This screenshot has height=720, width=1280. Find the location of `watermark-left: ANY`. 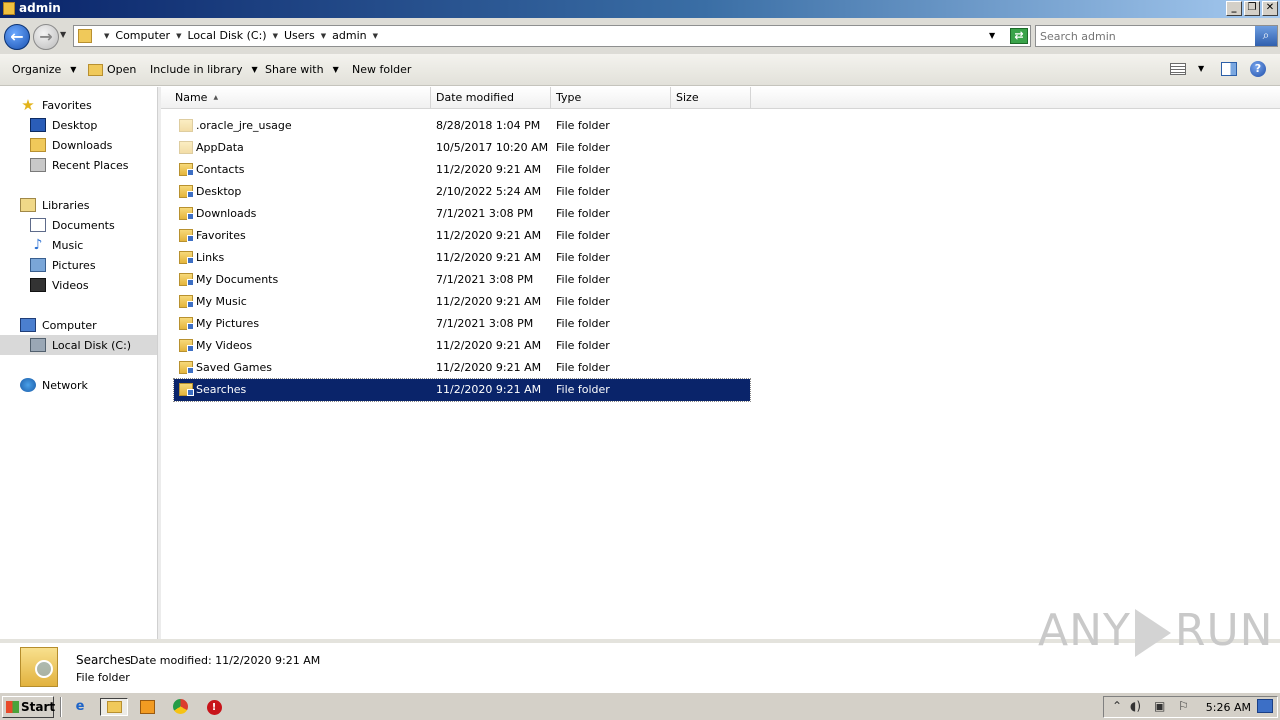

watermark-left: ANY is located at coordinates (1084, 630).